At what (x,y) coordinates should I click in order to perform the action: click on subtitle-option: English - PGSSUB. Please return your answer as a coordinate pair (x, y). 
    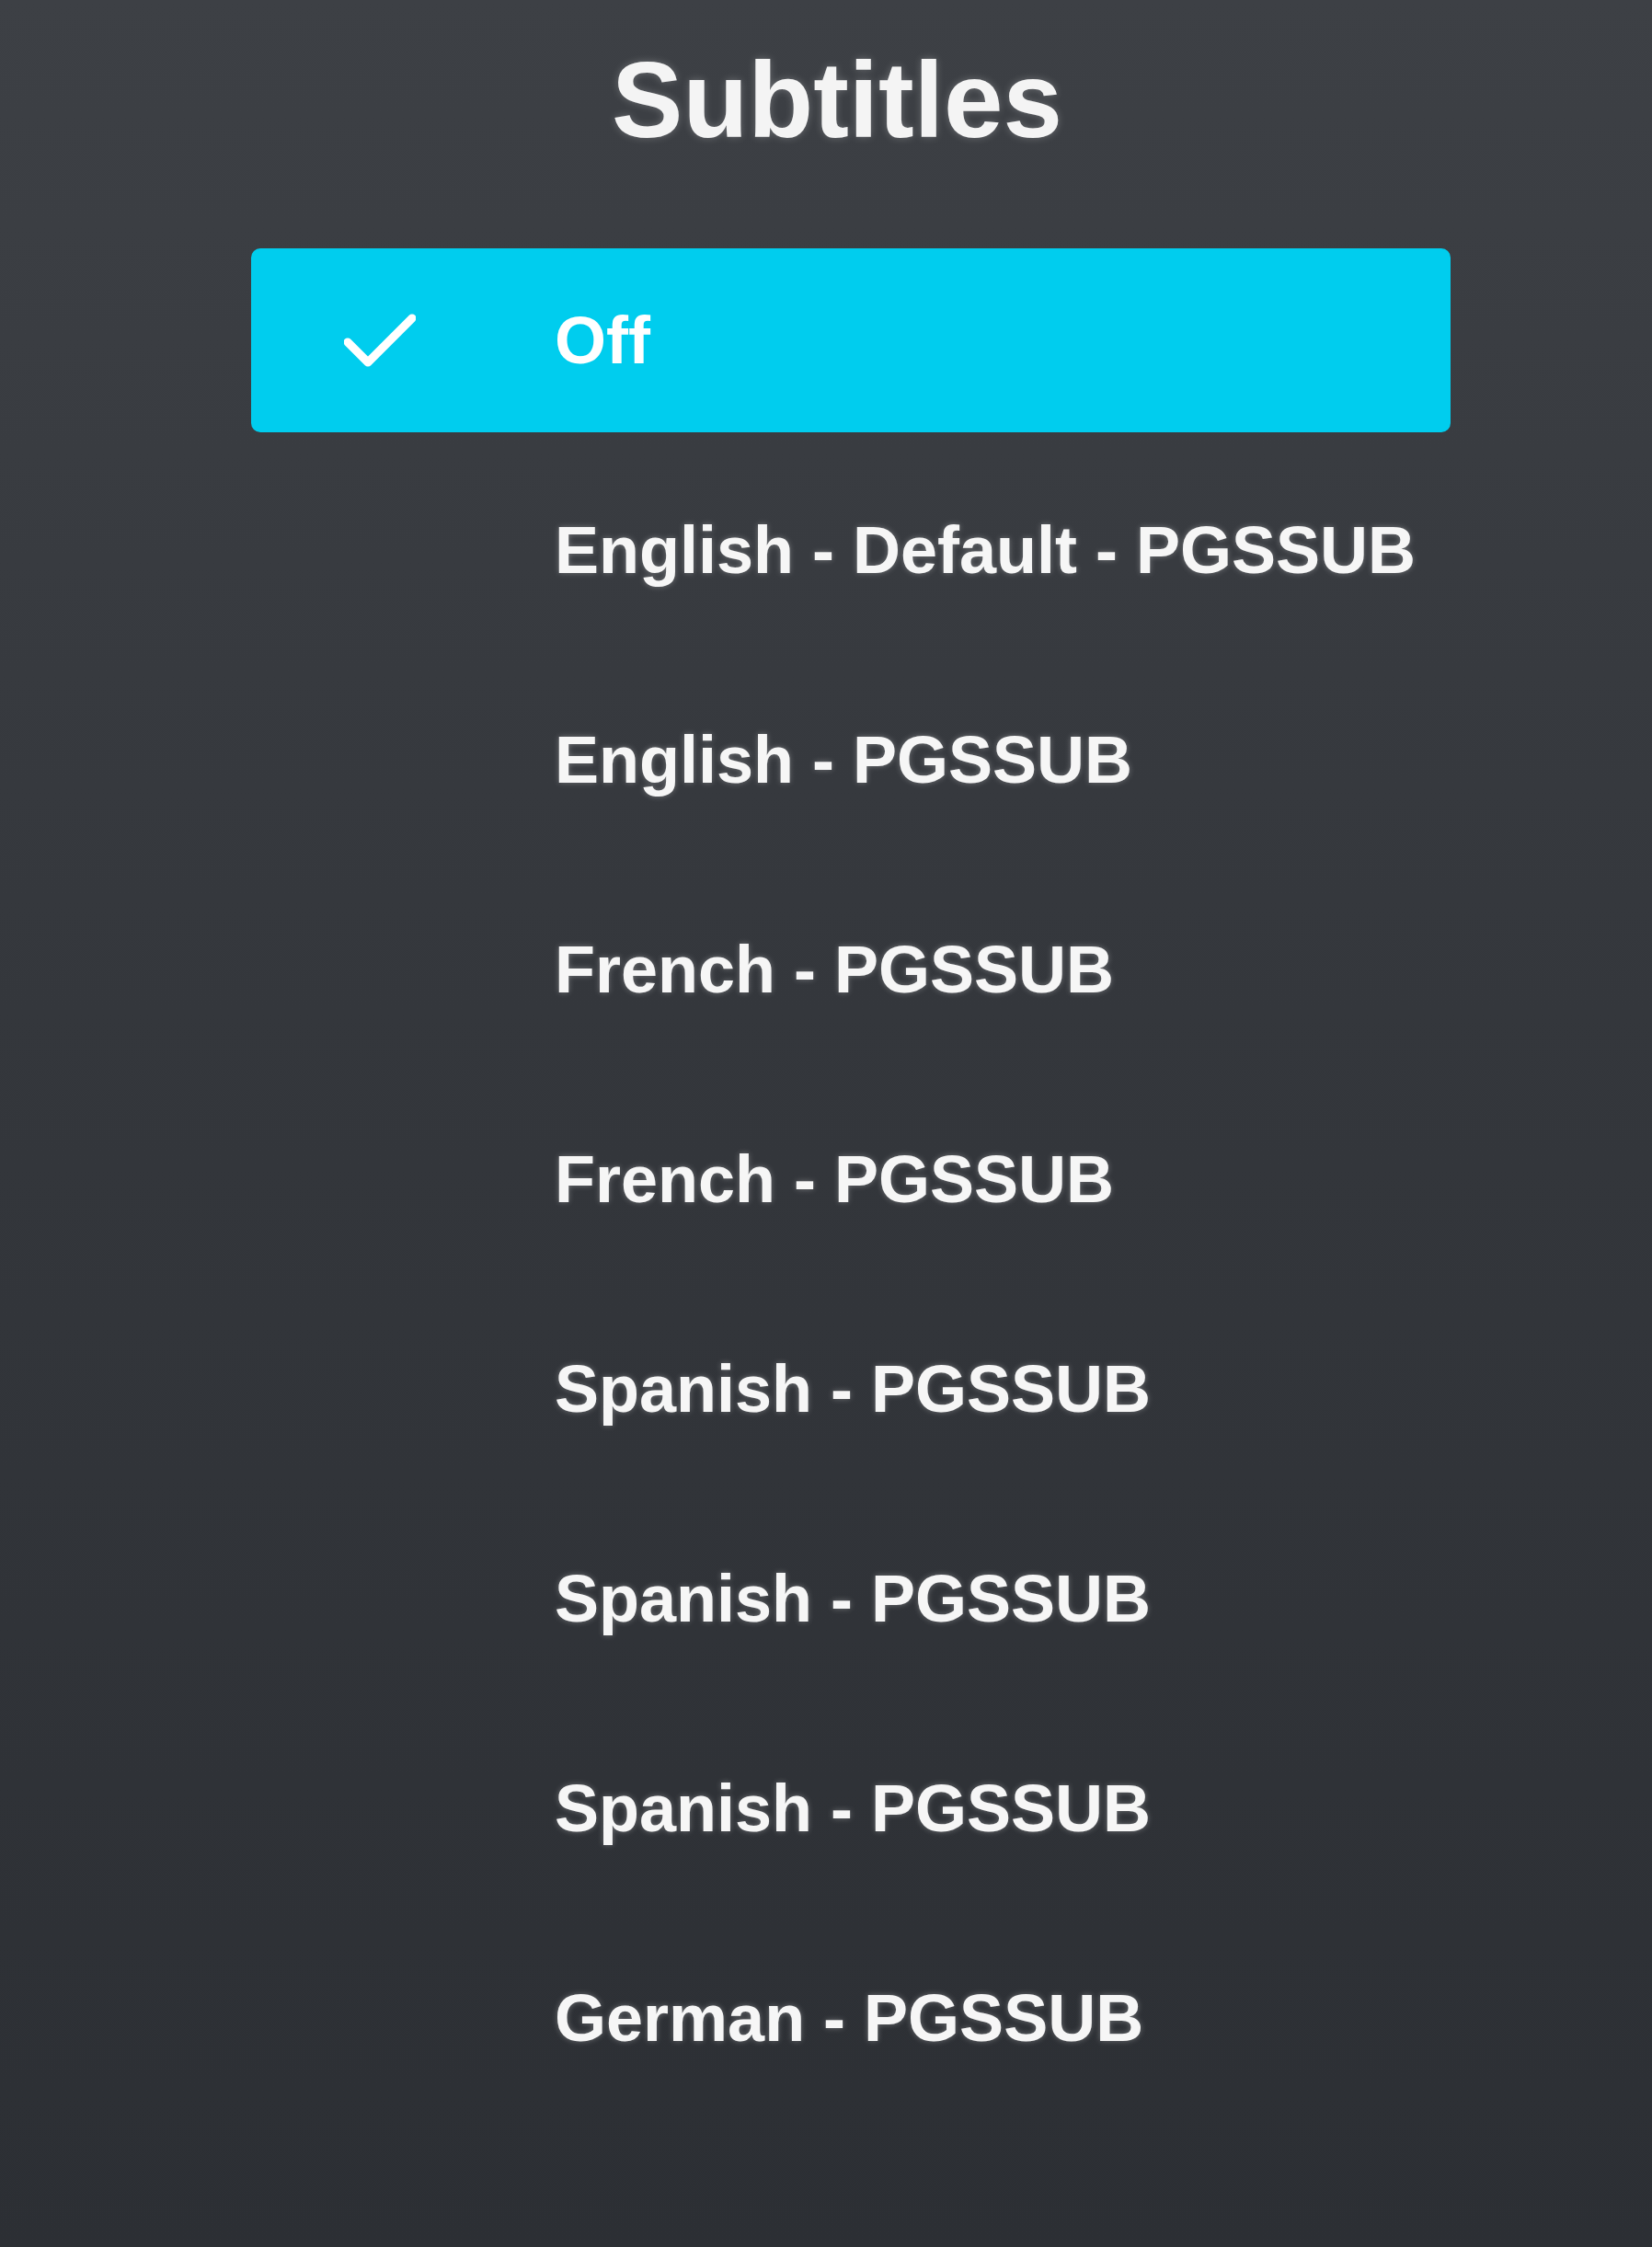
    Looking at the image, I should click on (851, 760).